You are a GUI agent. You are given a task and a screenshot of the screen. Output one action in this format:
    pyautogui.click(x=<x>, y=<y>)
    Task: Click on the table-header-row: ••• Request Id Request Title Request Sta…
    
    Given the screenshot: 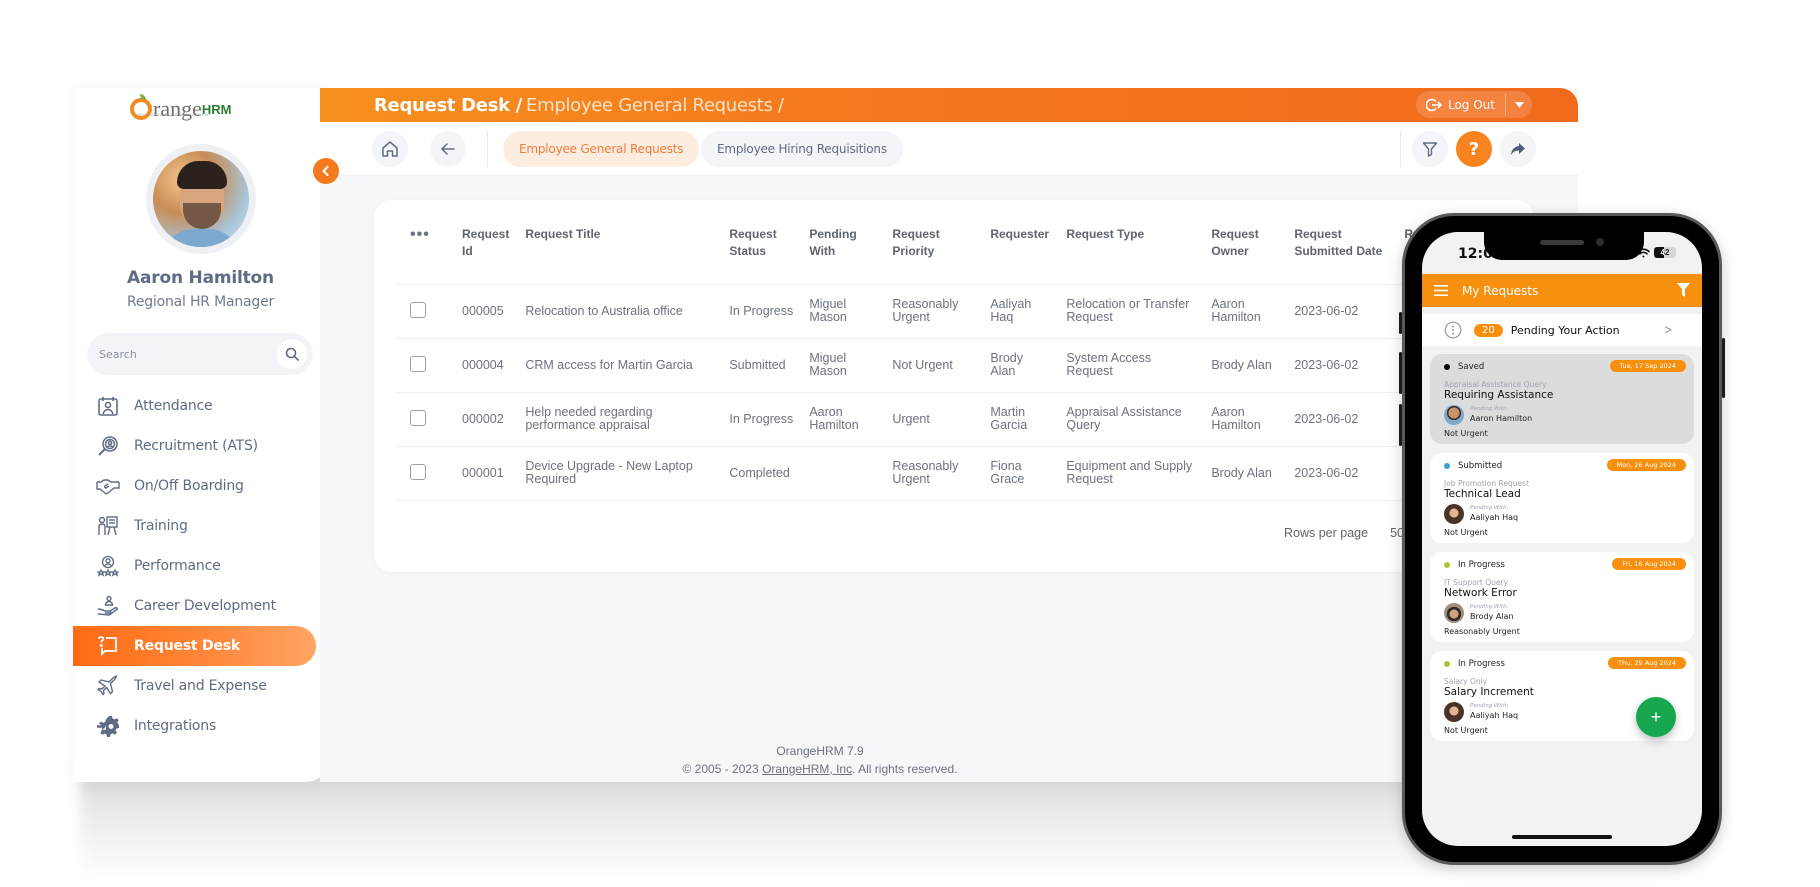 What is the action you would take?
    pyautogui.click(x=928, y=252)
    